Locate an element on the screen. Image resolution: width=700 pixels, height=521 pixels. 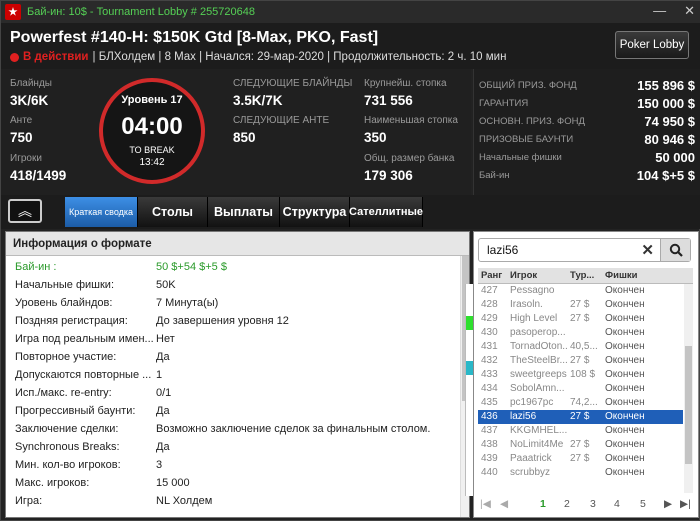
player-row: 437 KKGMHEL... Окончен is located at coordinates (580, 431).